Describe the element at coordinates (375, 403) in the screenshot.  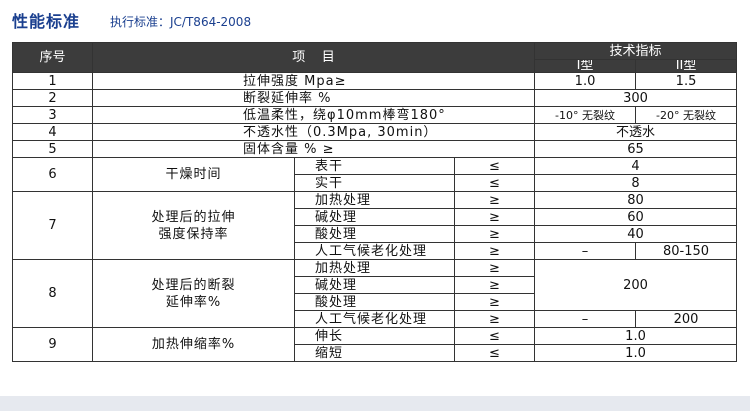
I see `bottom-bar` at that location.